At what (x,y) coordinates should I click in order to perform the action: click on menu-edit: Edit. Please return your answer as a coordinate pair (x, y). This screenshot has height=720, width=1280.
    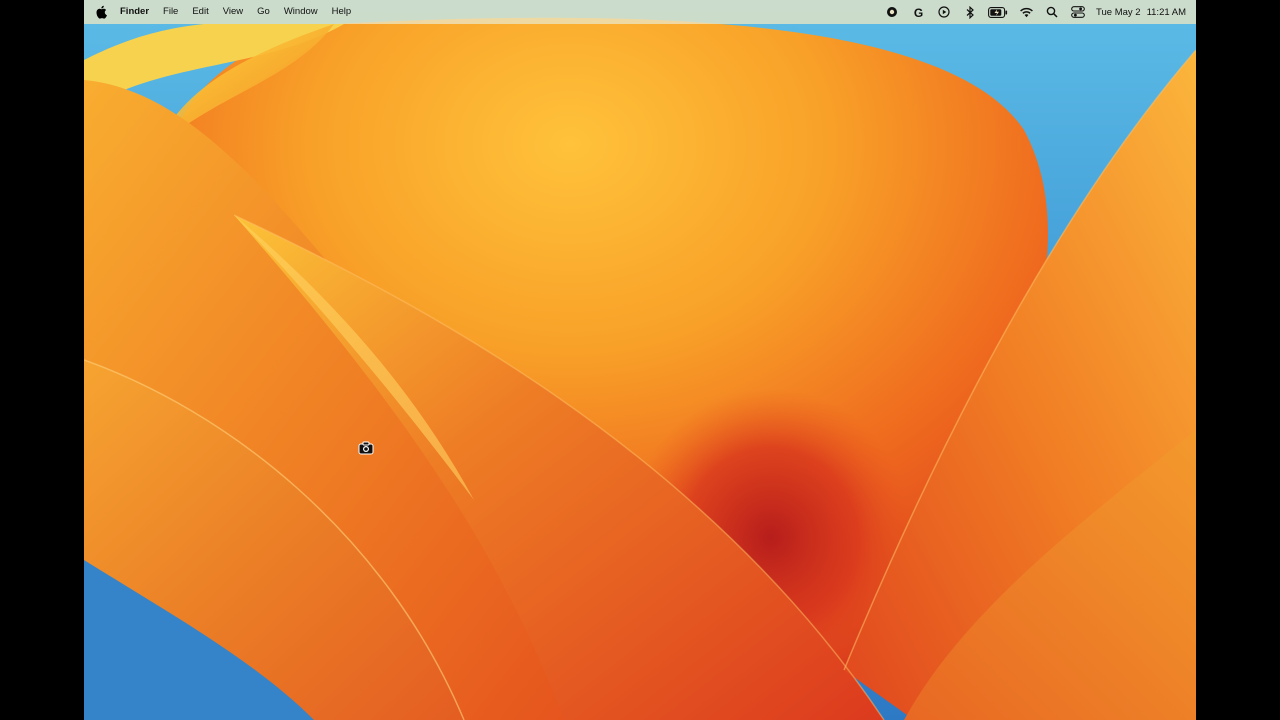
    Looking at the image, I should click on (200, 12).